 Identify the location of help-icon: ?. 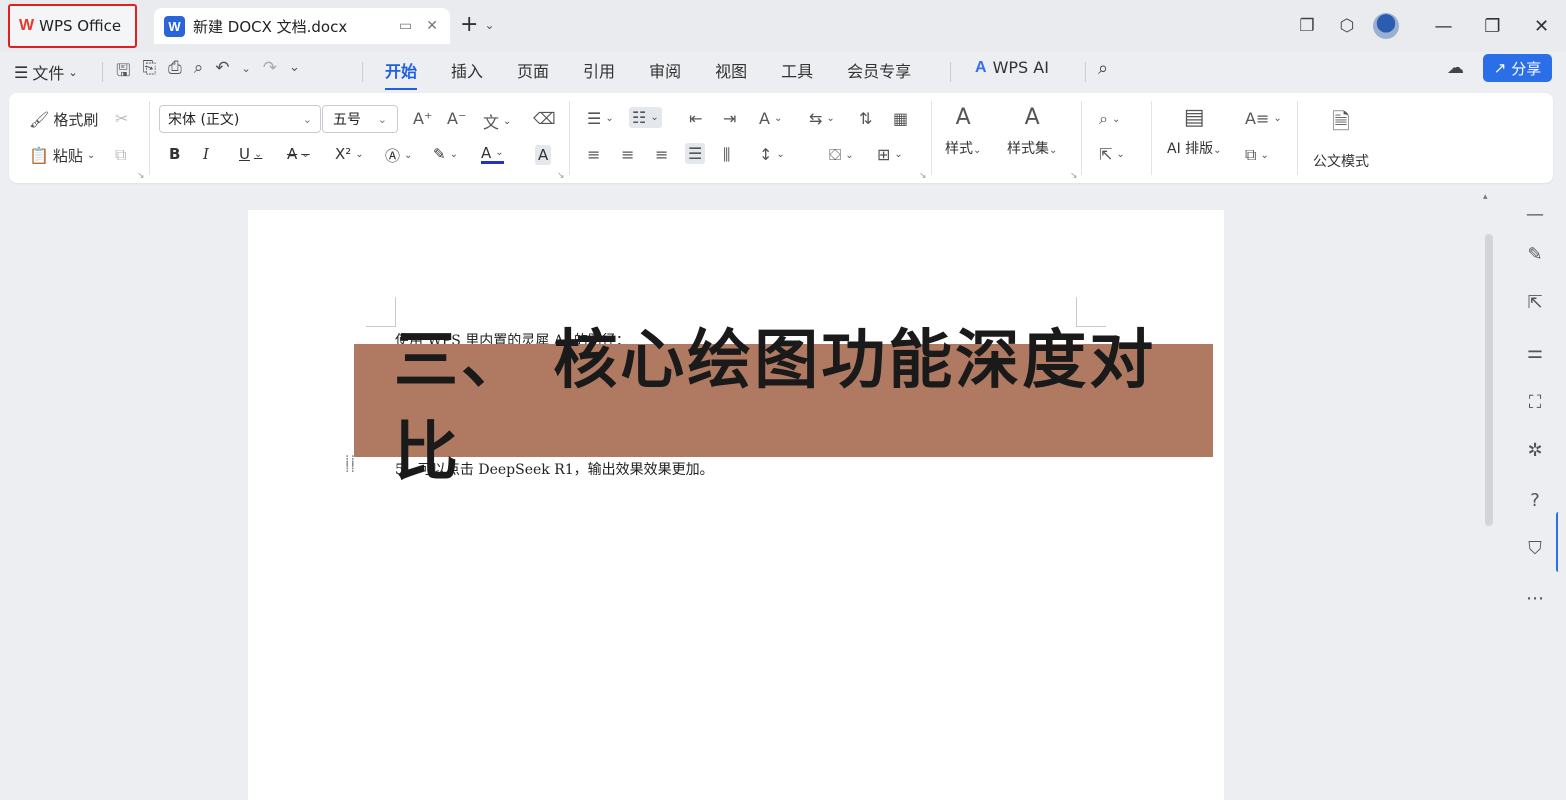
(1535, 500).